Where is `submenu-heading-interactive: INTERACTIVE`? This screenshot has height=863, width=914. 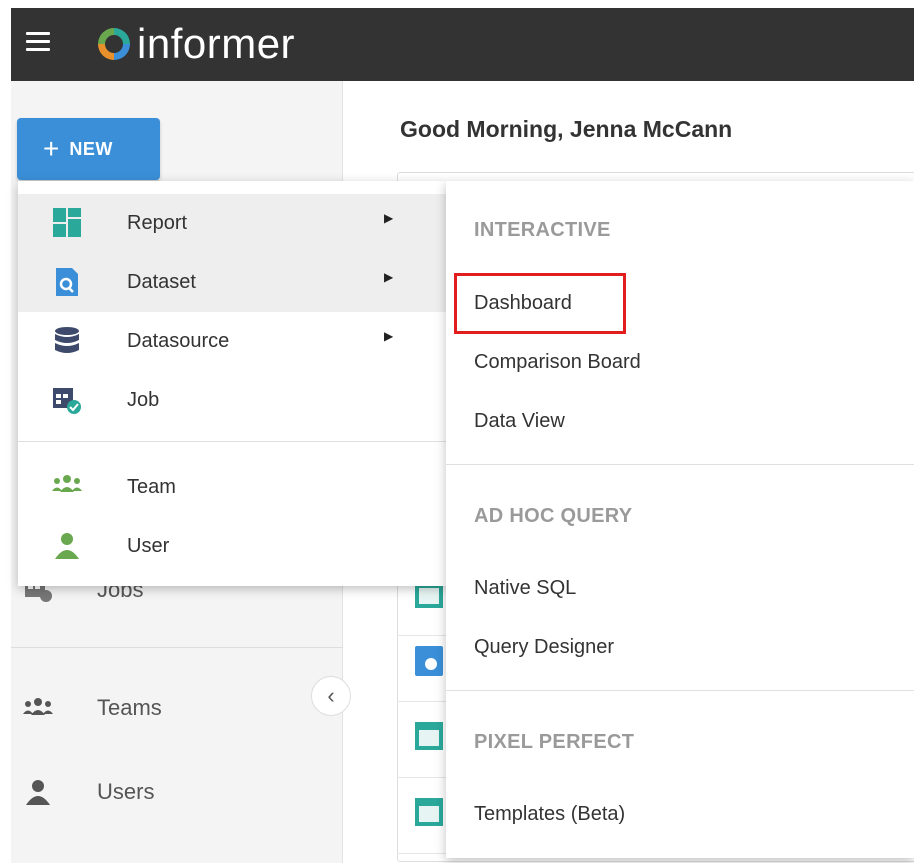 submenu-heading-interactive: INTERACTIVE is located at coordinates (542, 230).